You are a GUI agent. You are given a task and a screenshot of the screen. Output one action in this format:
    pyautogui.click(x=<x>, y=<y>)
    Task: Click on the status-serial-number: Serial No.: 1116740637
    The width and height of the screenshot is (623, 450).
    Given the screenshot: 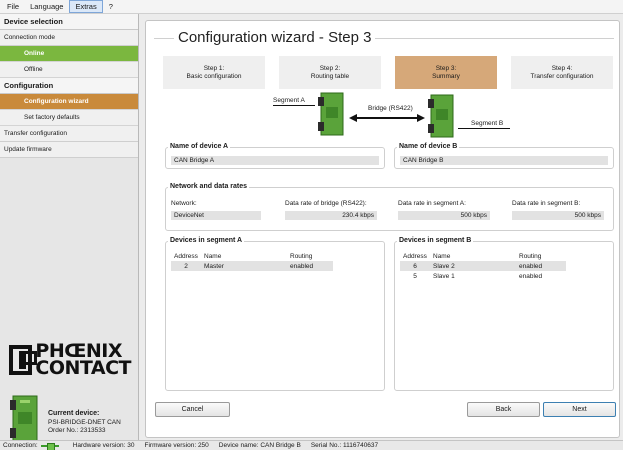 What is the action you would take?
    pyautogui.click(x=344, y=445)
    